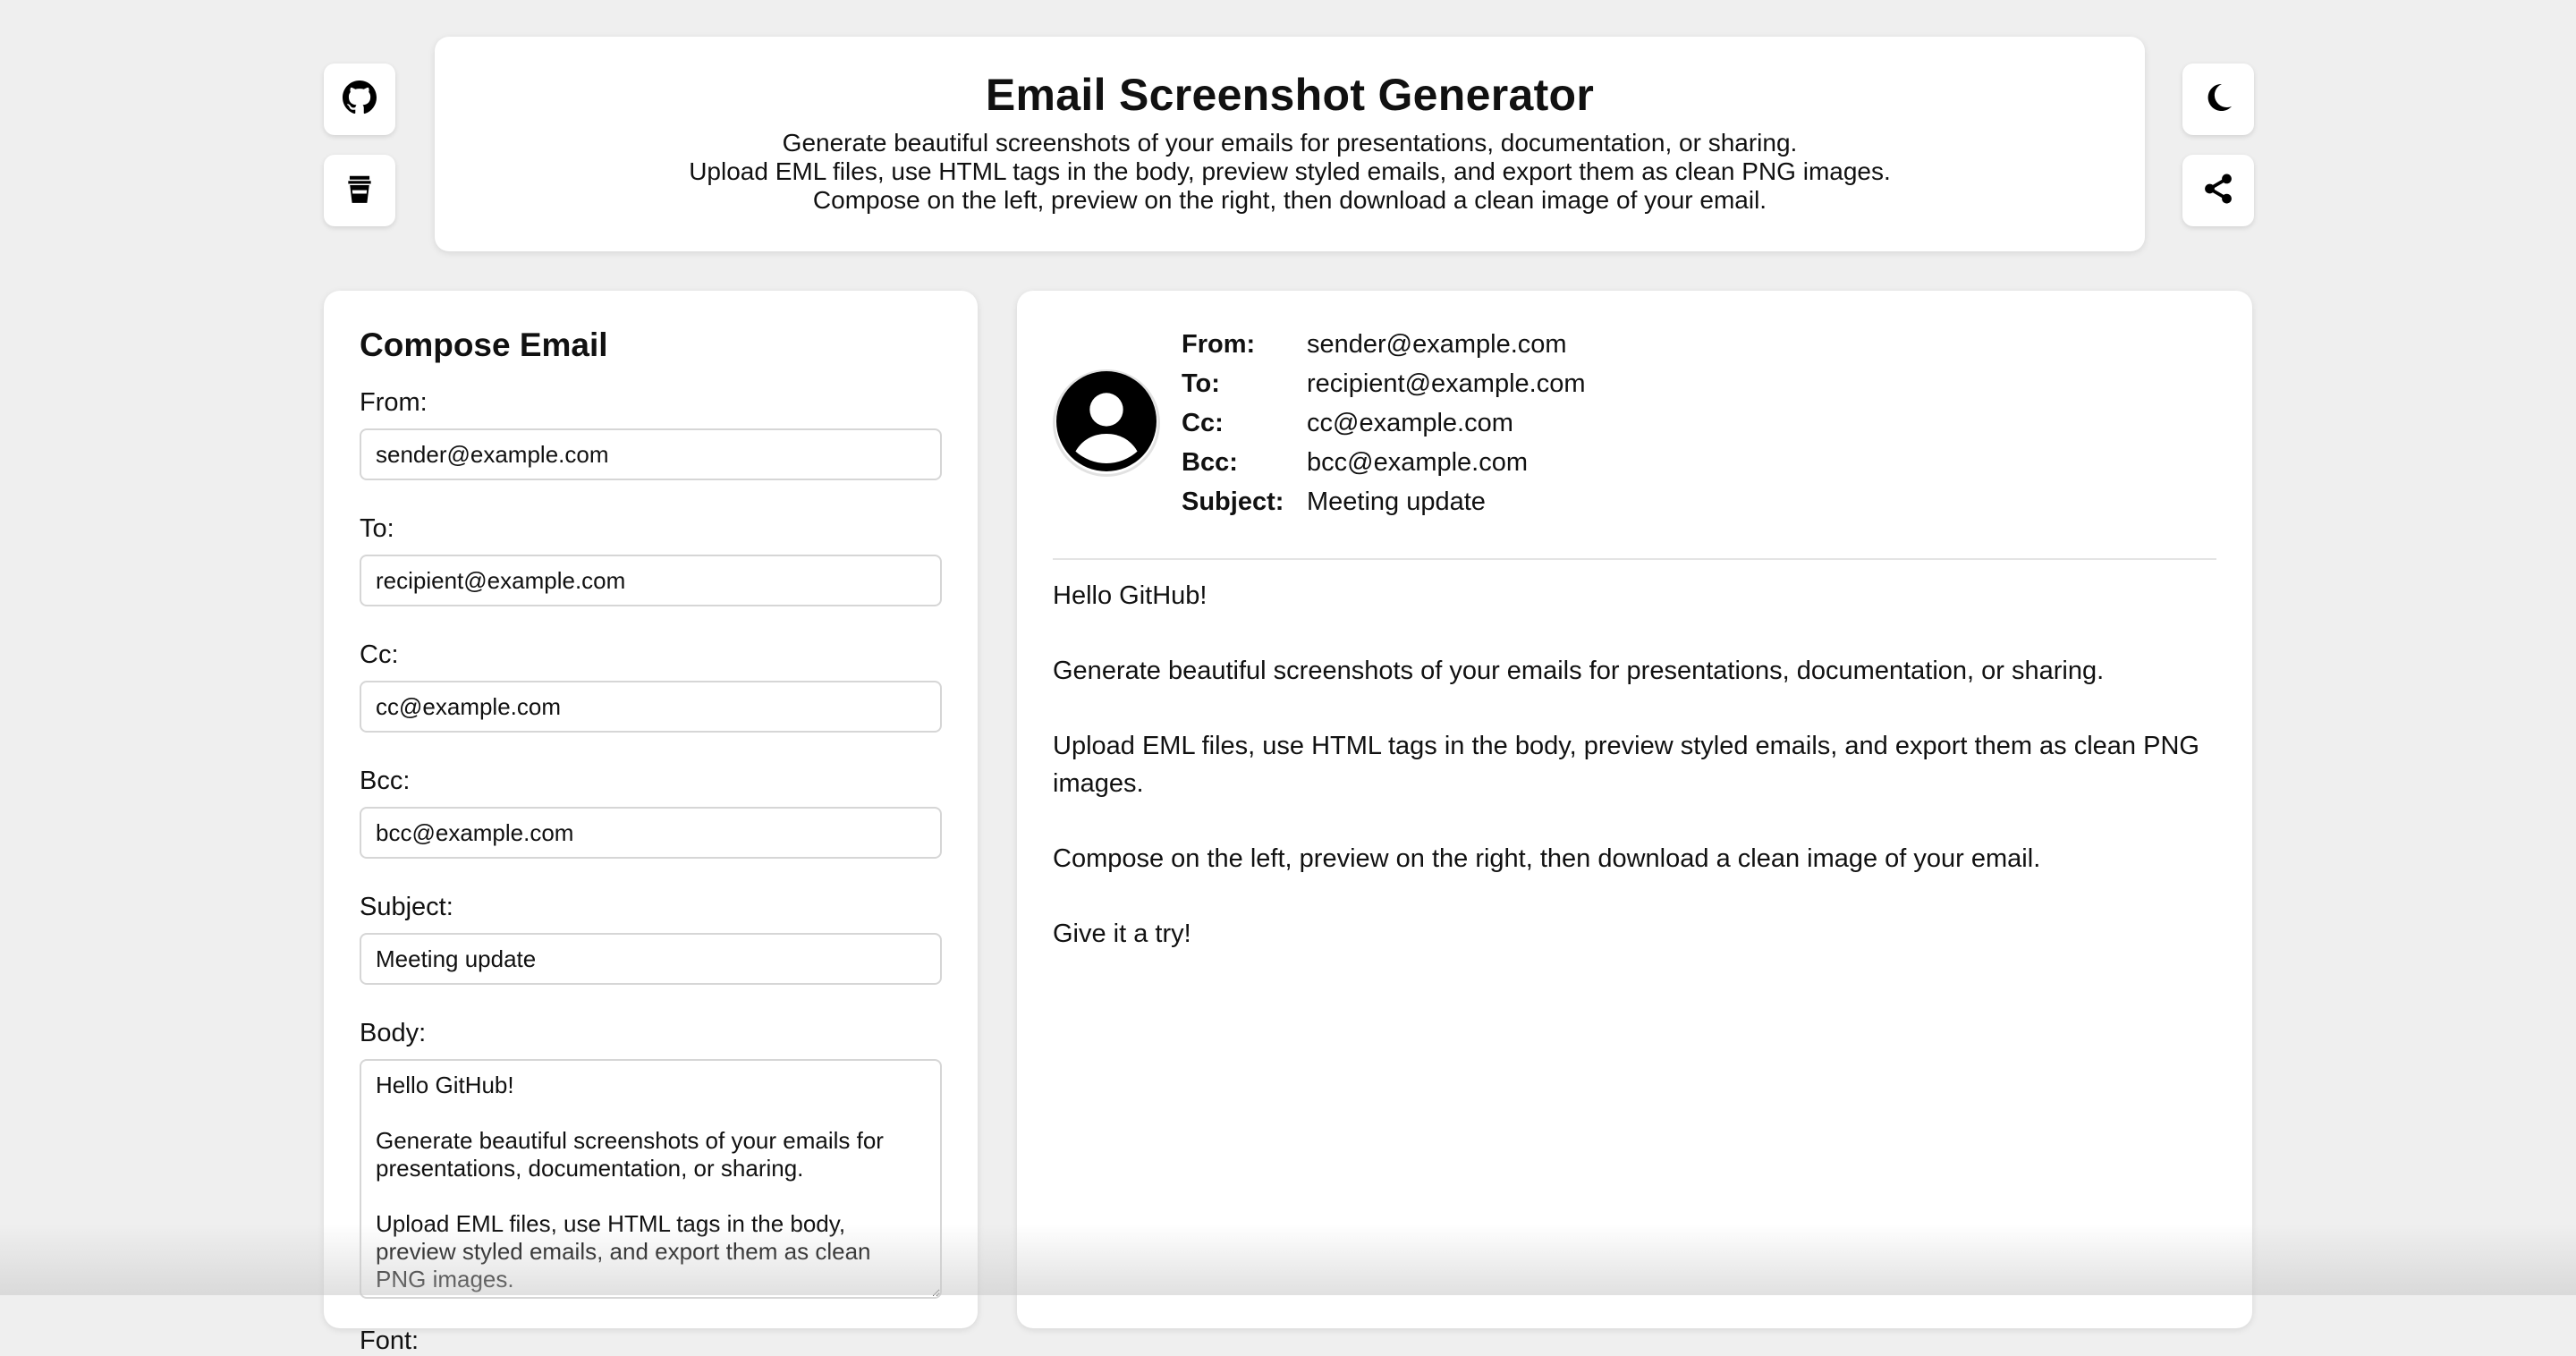 This screenshot has height=1356, width=2576. Describe the element at coordinates (651, 959) in the screenshot. I see `subject-field` at that location.